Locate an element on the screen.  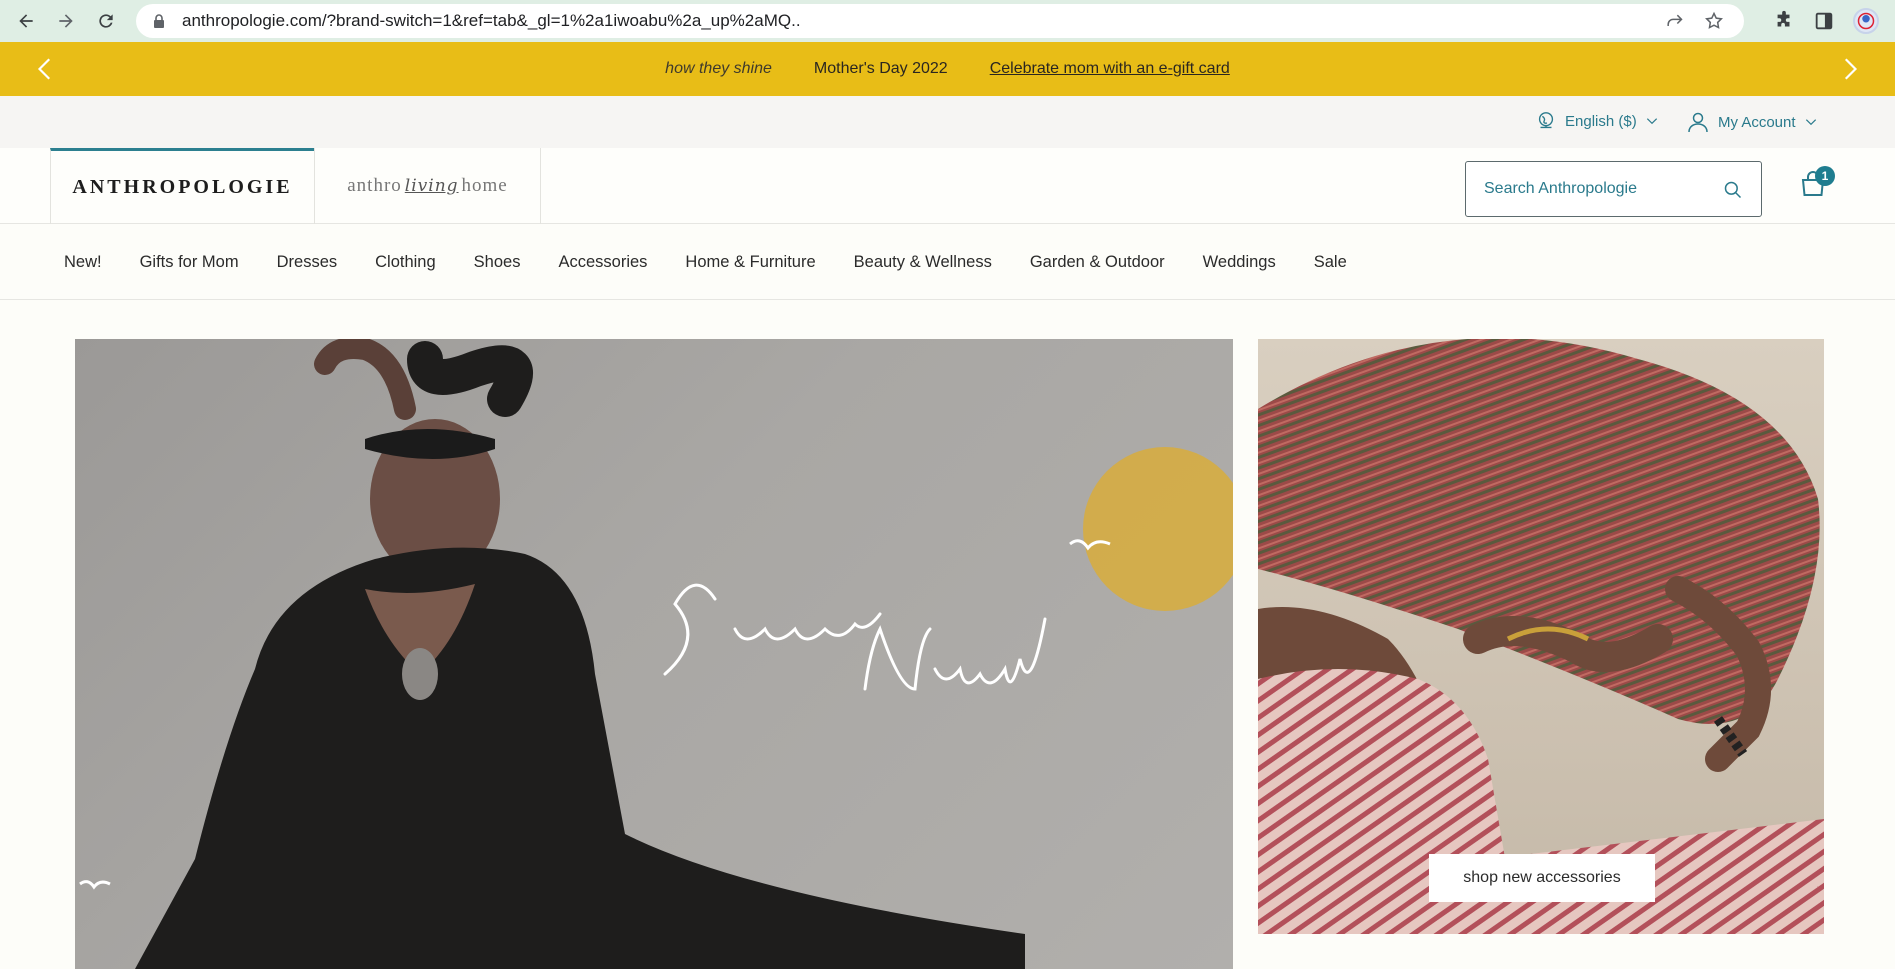
arrow-right-icon is located at coordinates (66, 21).